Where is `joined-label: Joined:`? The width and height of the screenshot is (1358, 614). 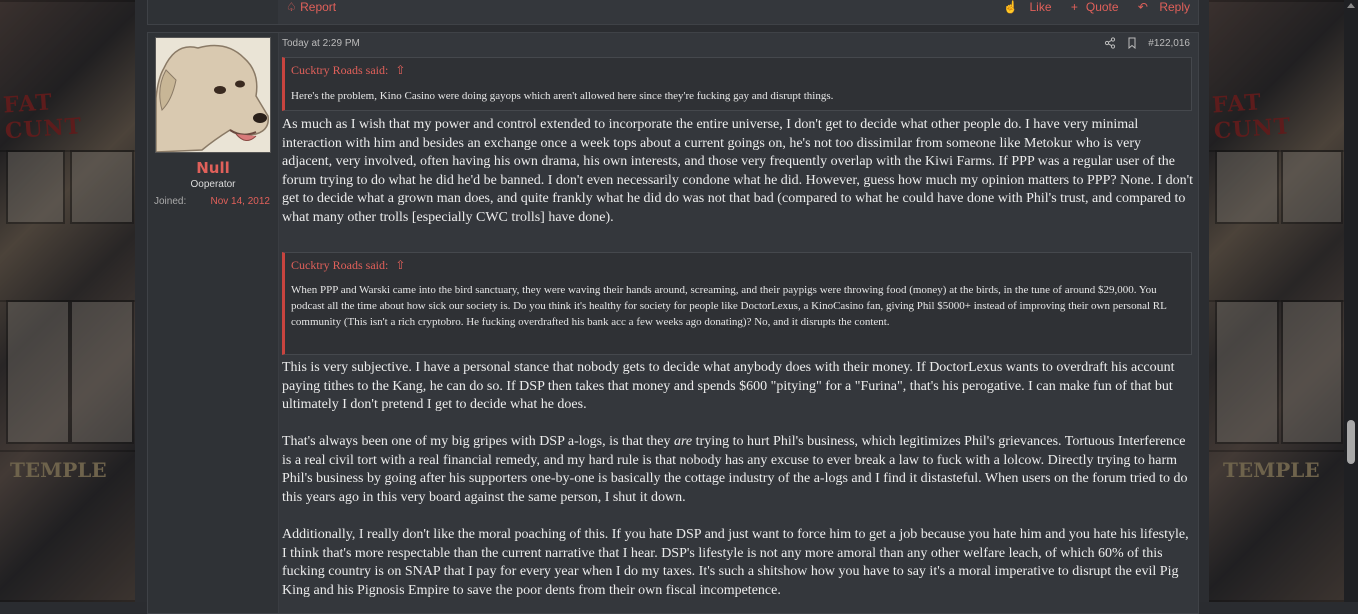 joined-label: Joined: is located at coordinates (170, 201).